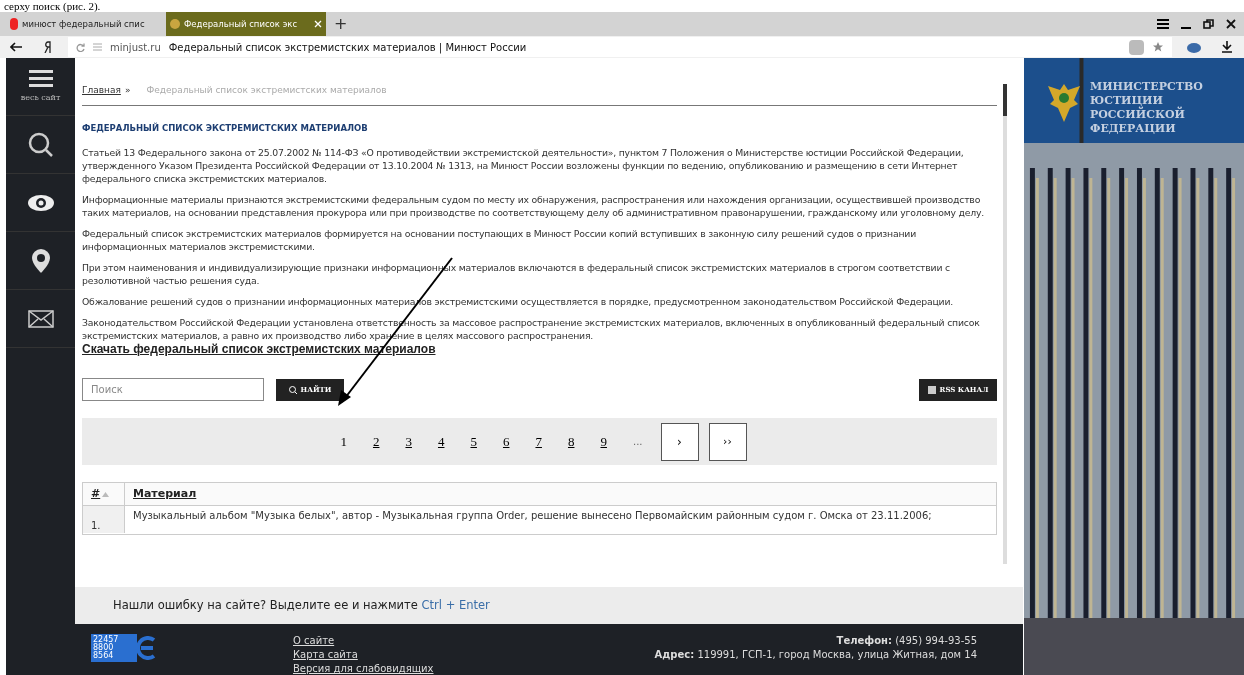 This screenshot has height=675, width=1244. Describe the element at coordinates (1133, 129) in the screenshot. I see `banner-title: ФЕДЕРАЦИИ` at that location.